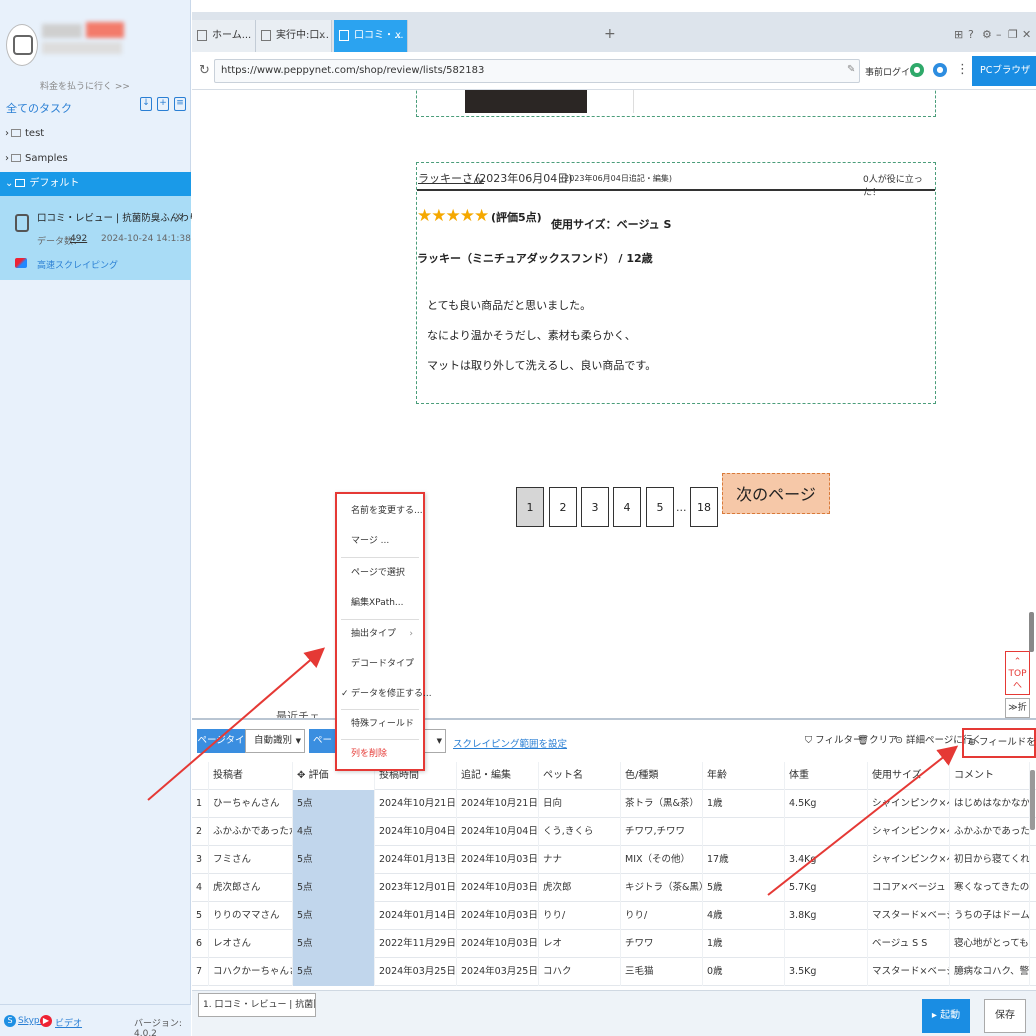 Image resolution: width=1036 pixels, height=1036 pixels. I want to click on table-cell: 1歳, so click(744, 944).